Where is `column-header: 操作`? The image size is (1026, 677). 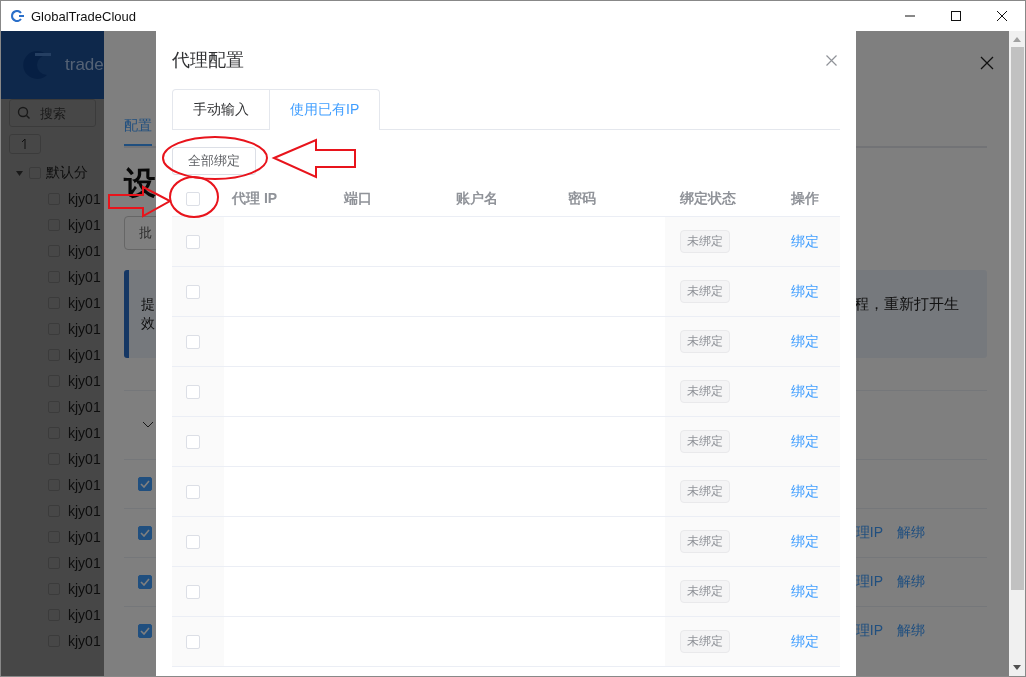 column-header: 操作 is located at coordinates (805, 199).